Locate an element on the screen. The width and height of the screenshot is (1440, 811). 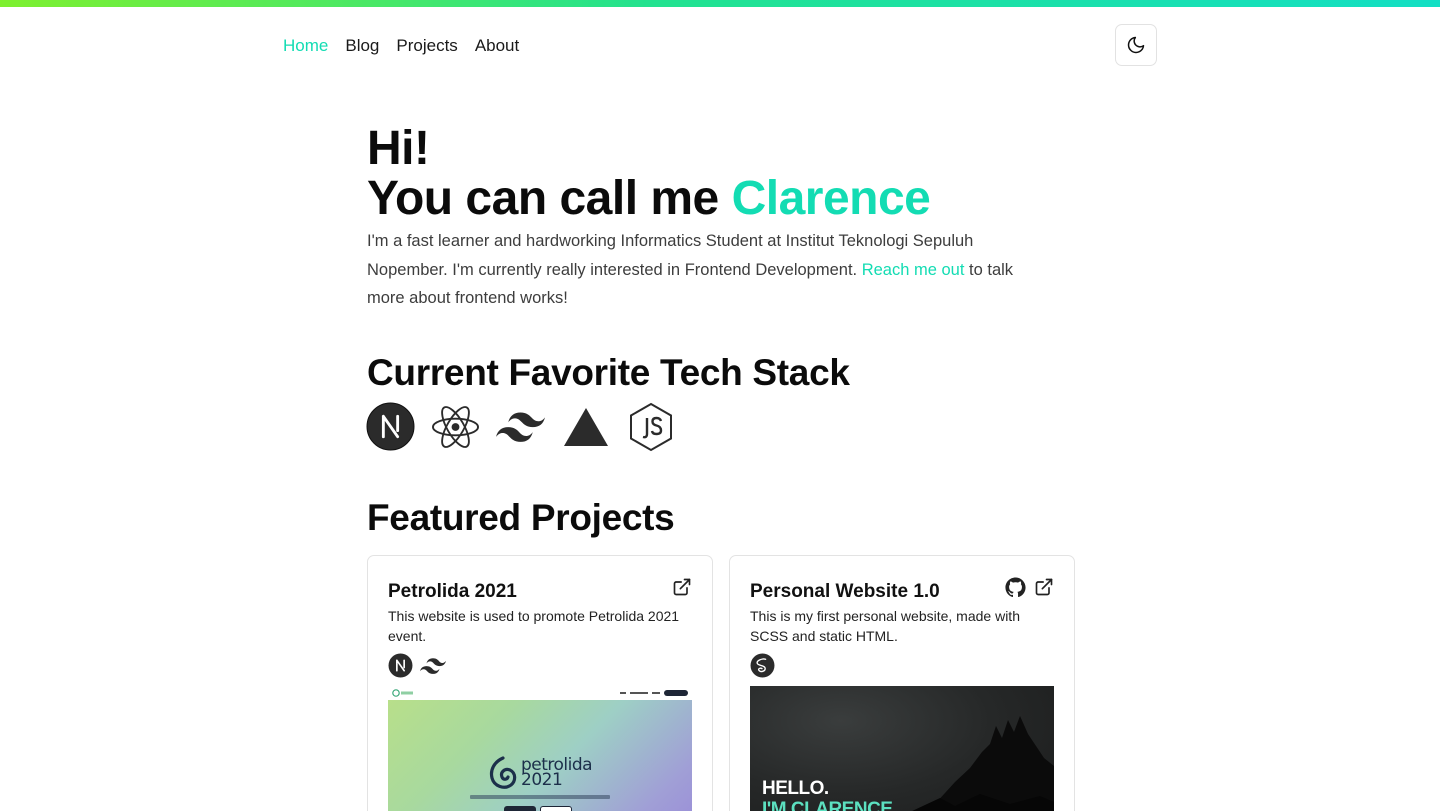
vercel-icon is located at coordinates (585, 426).